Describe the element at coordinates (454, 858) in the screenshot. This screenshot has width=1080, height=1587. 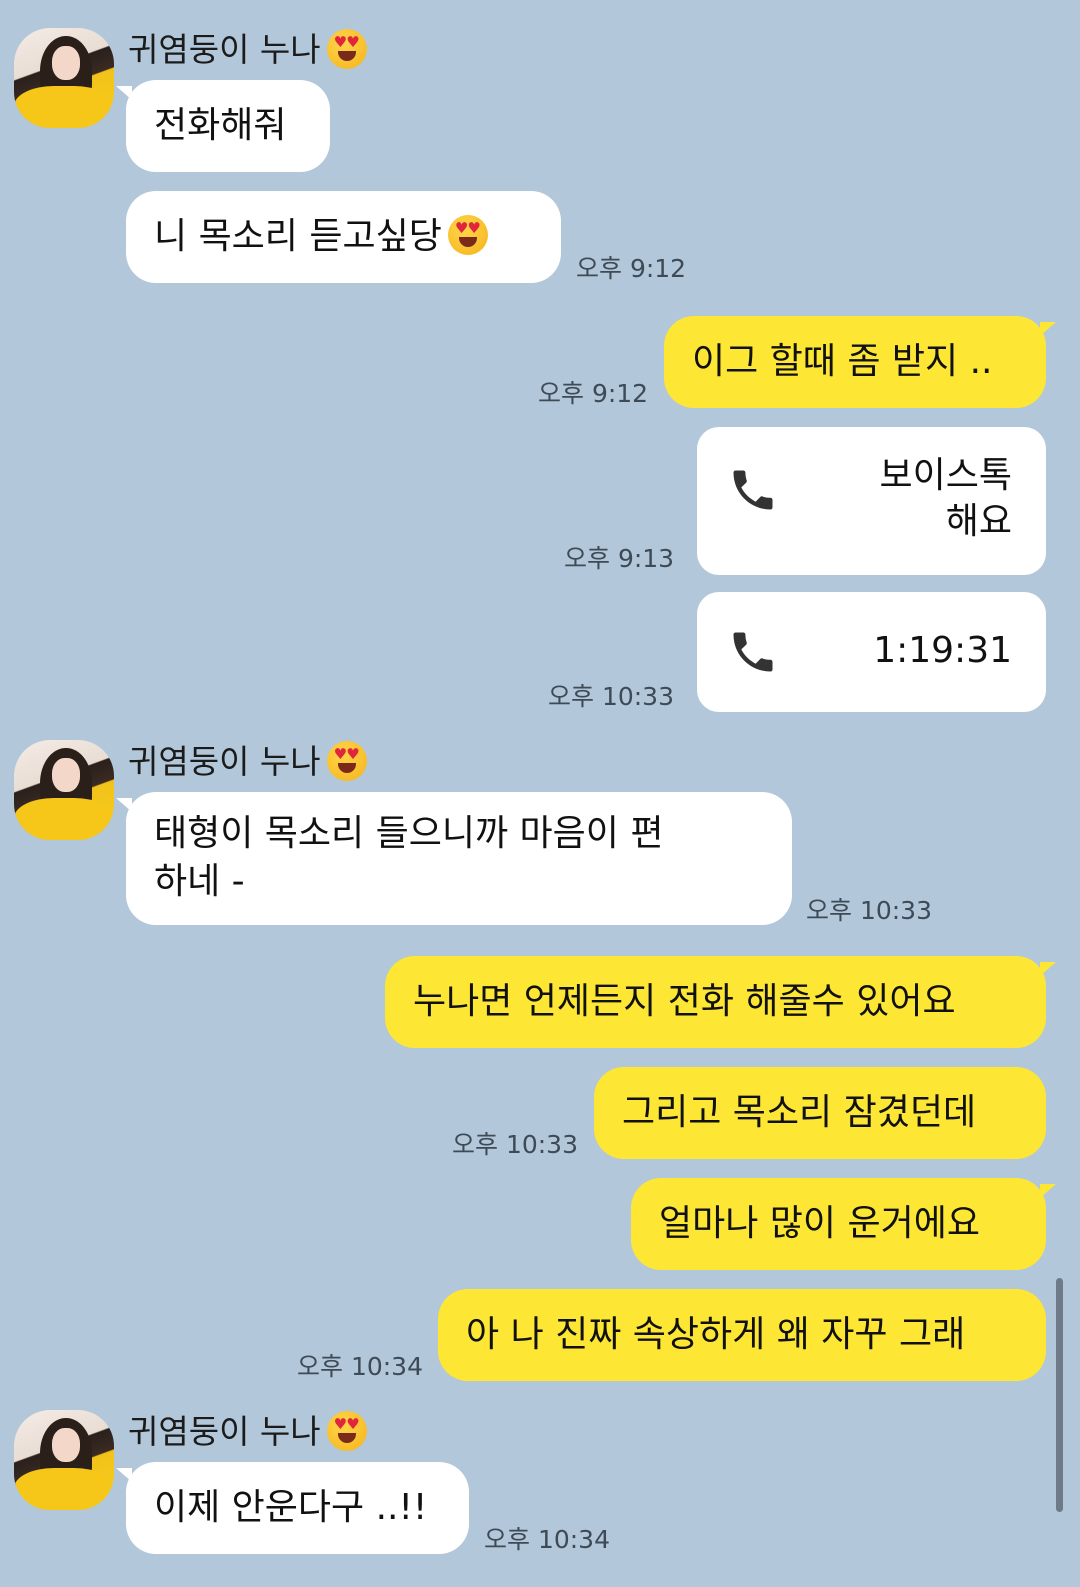
I see `message-bubble: 태형이 목소리 들으니까 마음이 편하네 -` at that location.